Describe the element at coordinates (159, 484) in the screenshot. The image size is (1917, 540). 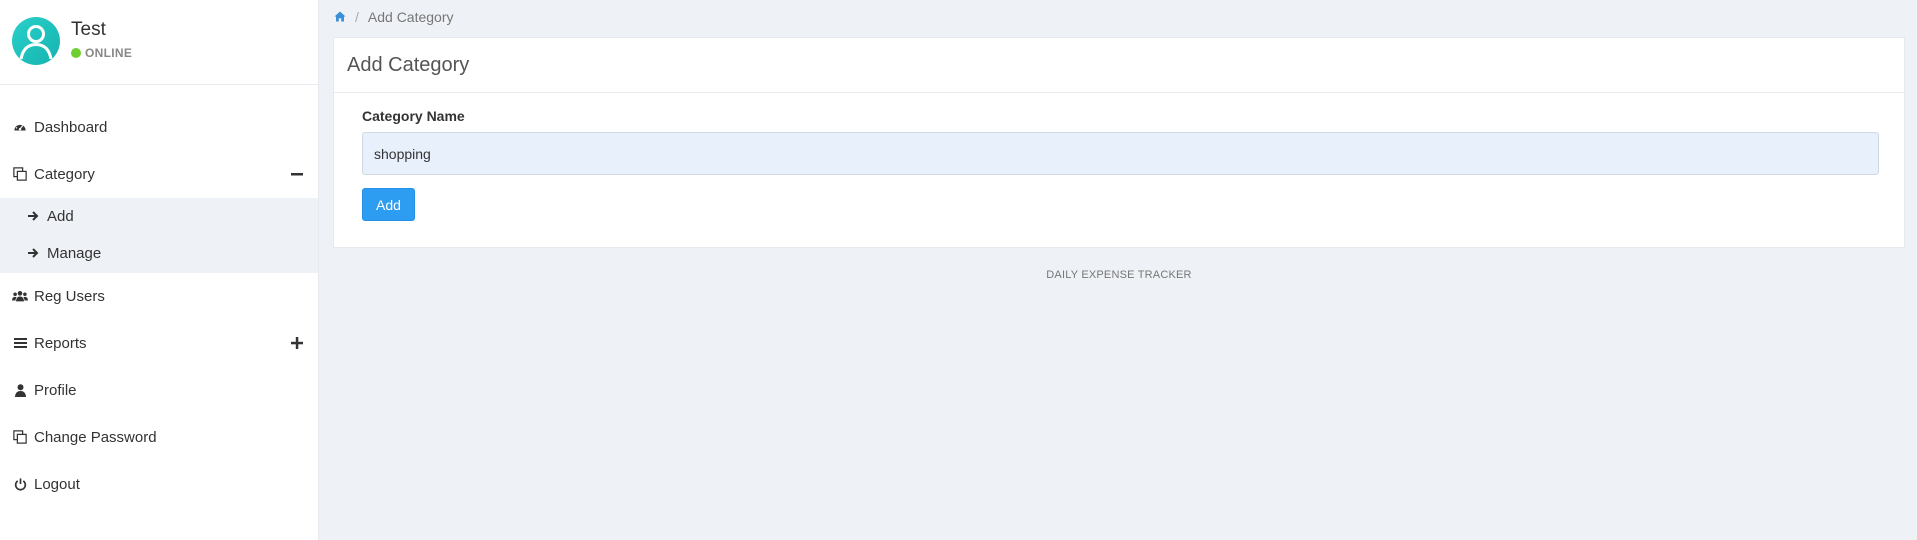
I see `sidebar-item-logout: Logout` at that location.